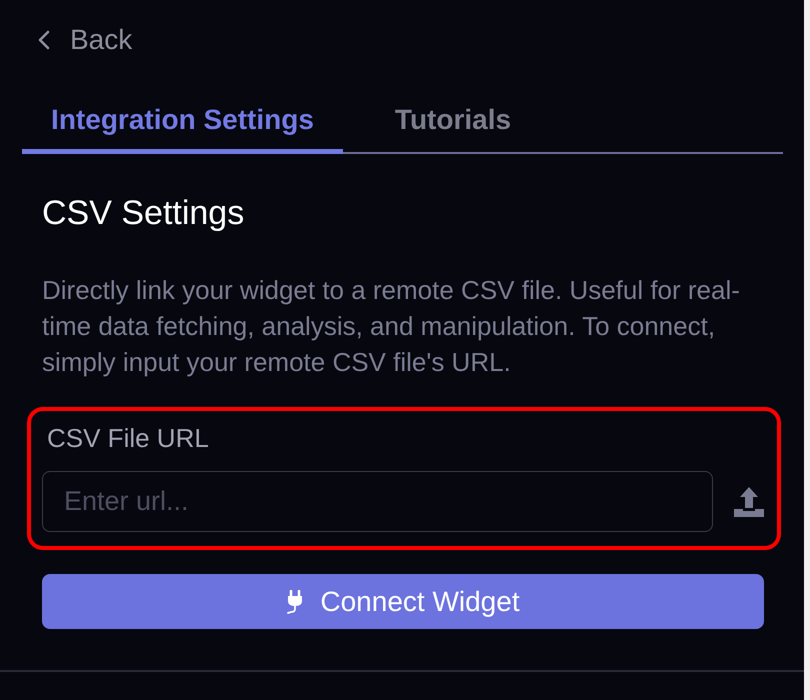 The width and height of the screenshot is (810, 700). Describe the element at coordinates (128, 438) in the screenshot. I see `field-label: CSV File URL` at that location.